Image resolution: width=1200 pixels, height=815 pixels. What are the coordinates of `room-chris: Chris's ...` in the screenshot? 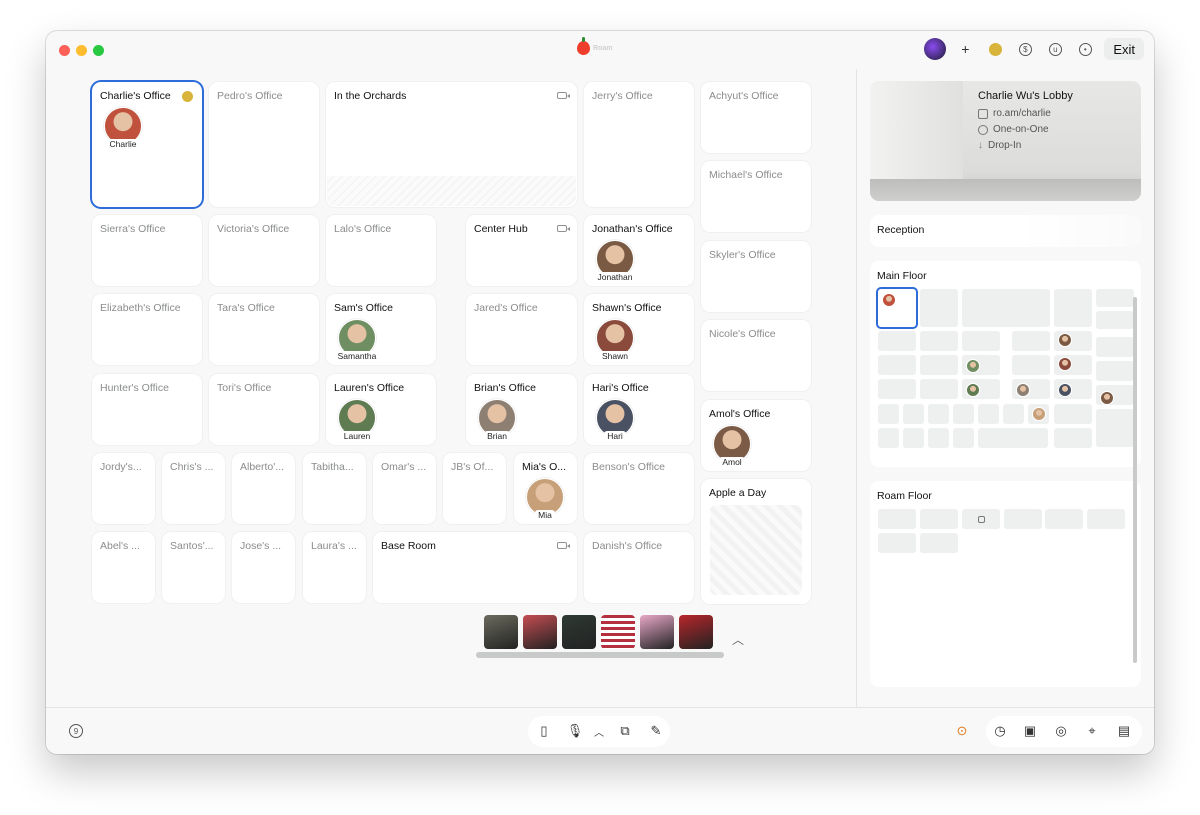 It's located at (193, 488).